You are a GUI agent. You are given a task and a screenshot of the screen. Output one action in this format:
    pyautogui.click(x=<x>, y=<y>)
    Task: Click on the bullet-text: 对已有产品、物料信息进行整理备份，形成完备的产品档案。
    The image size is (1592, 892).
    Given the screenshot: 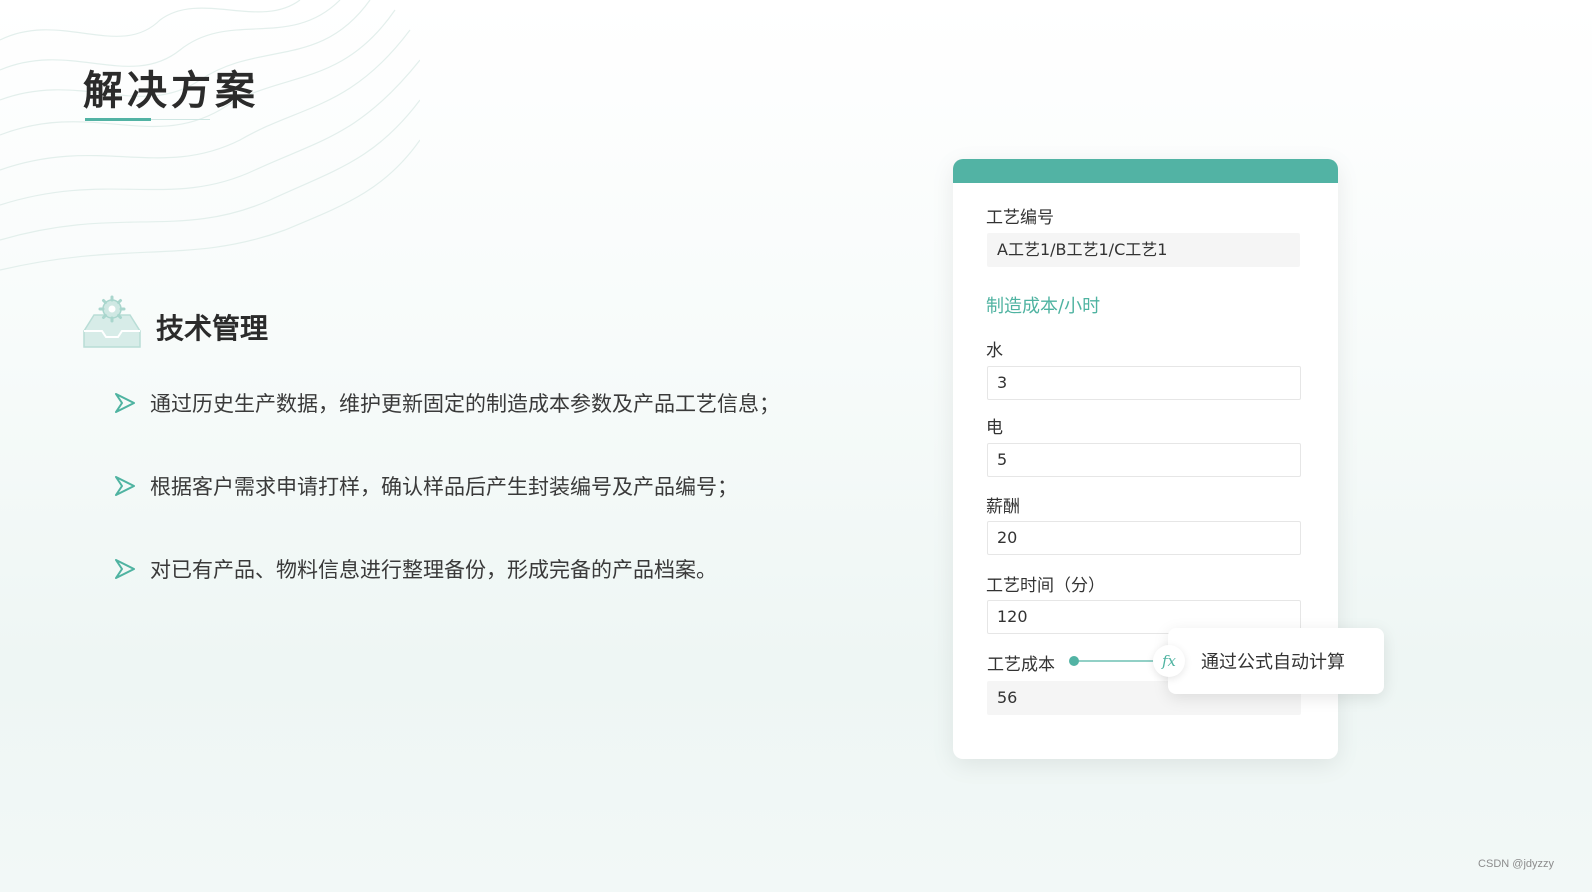 What is the action you would take?
    pyautogui.click(x=433, y=570)
    